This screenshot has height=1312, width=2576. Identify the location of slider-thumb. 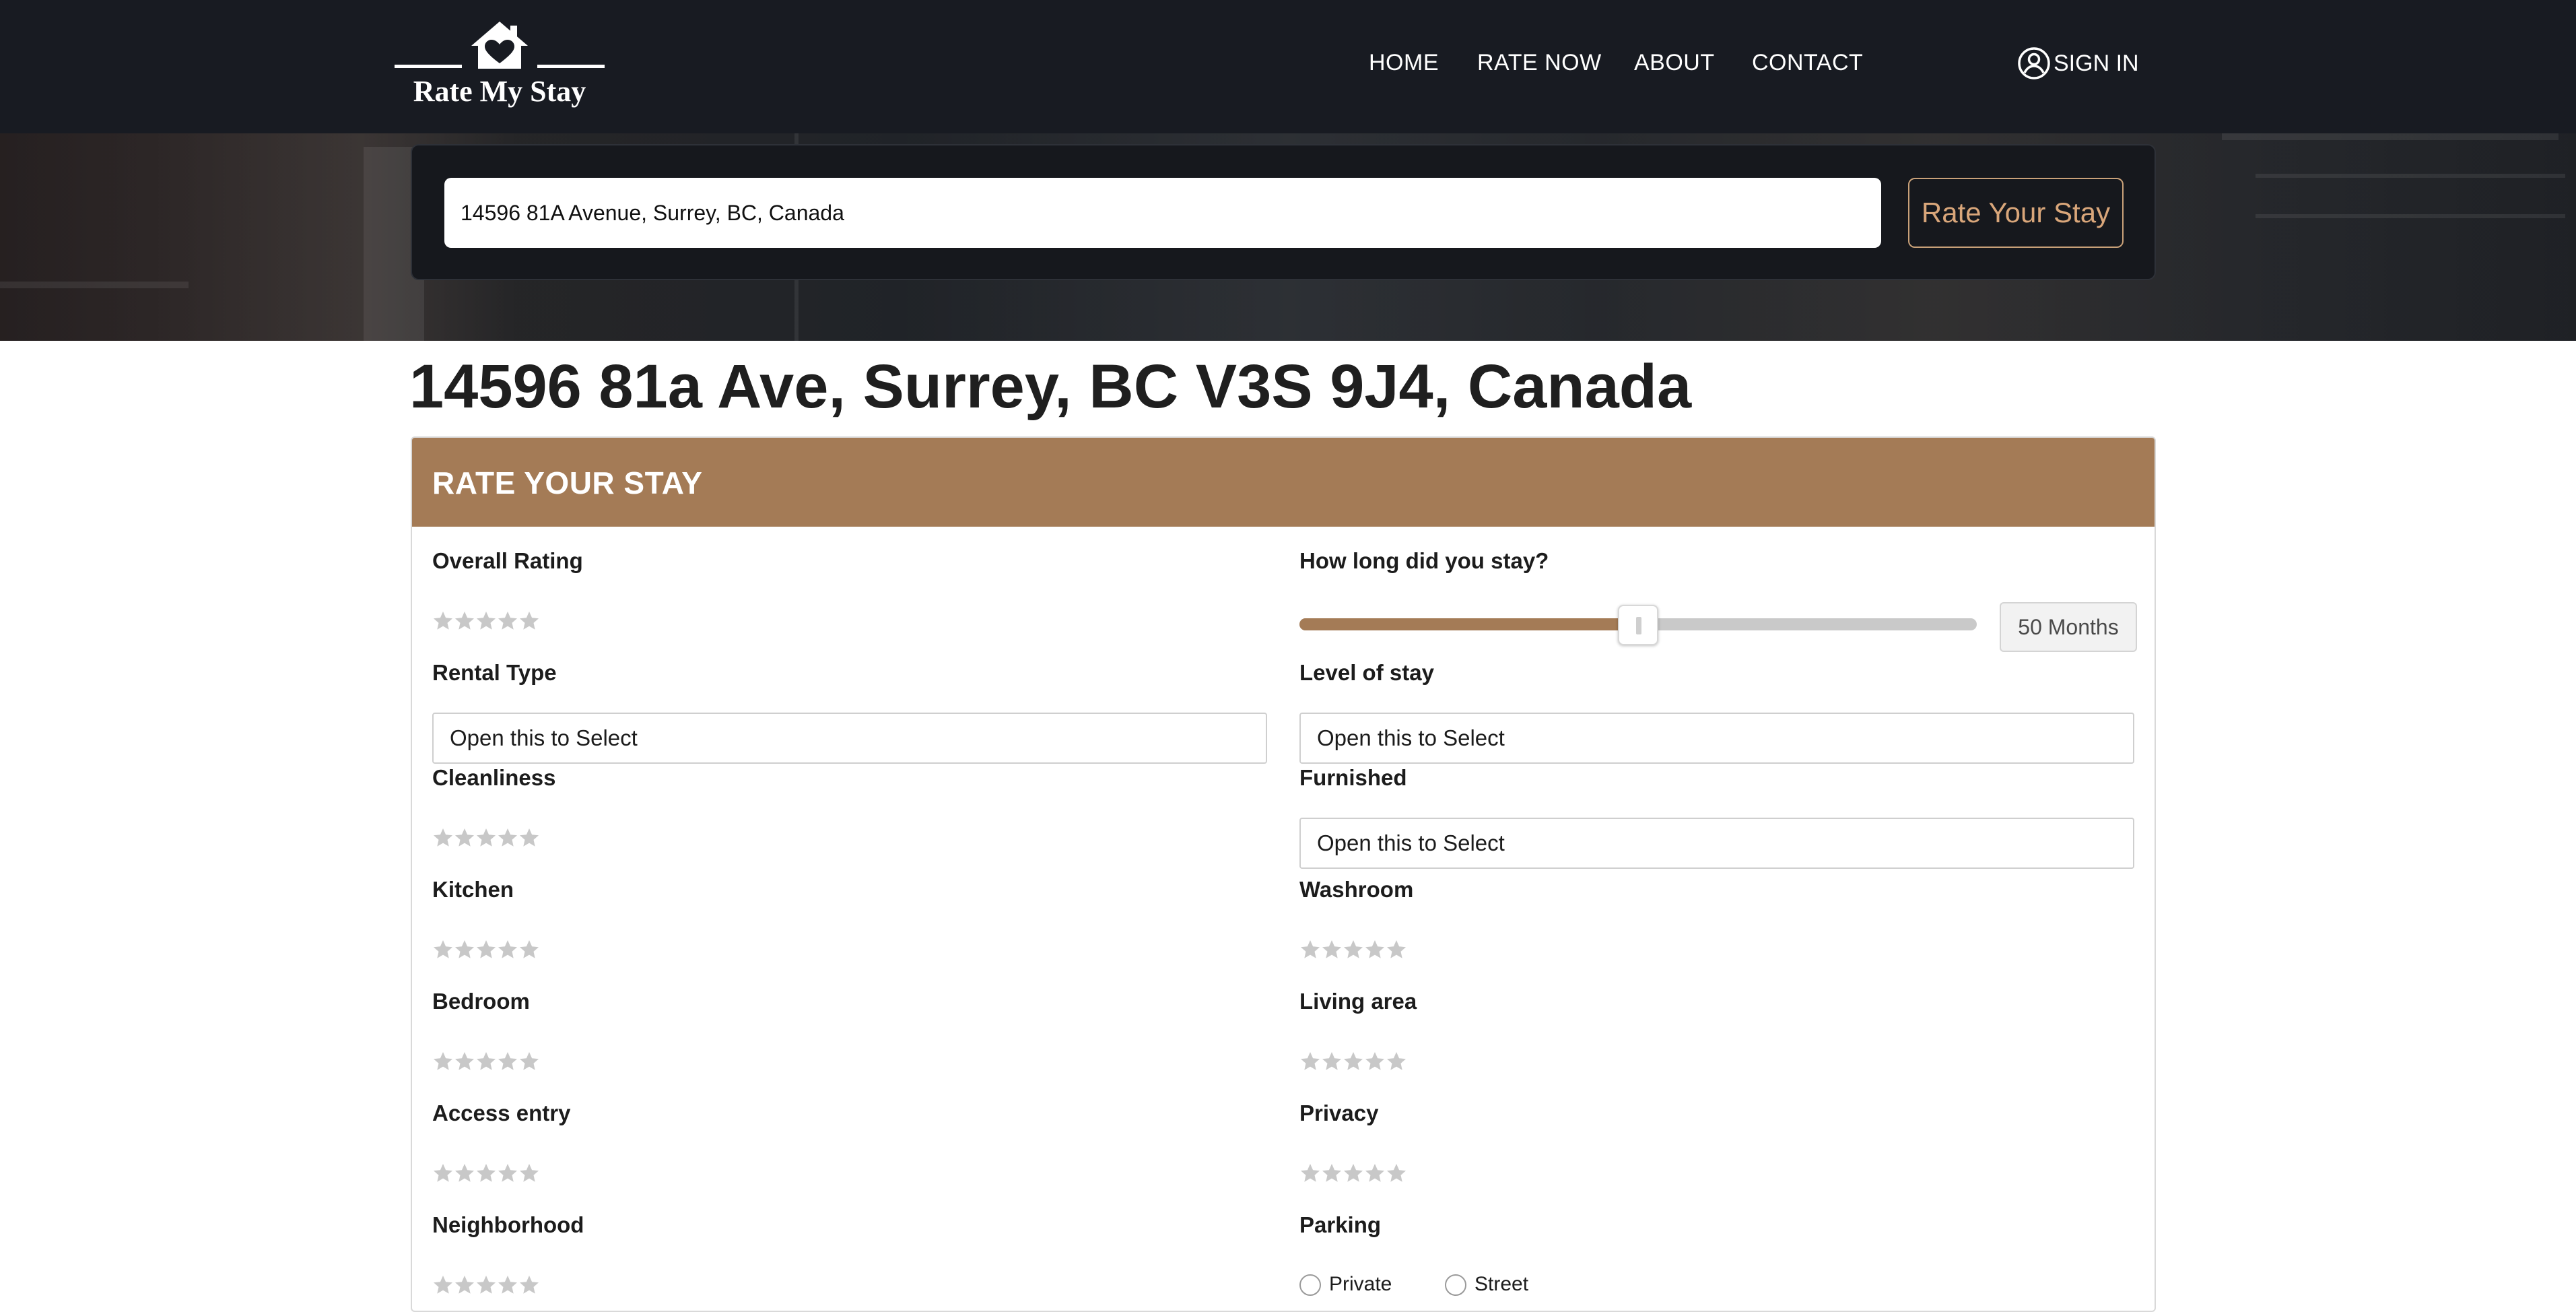
(1638, 625).